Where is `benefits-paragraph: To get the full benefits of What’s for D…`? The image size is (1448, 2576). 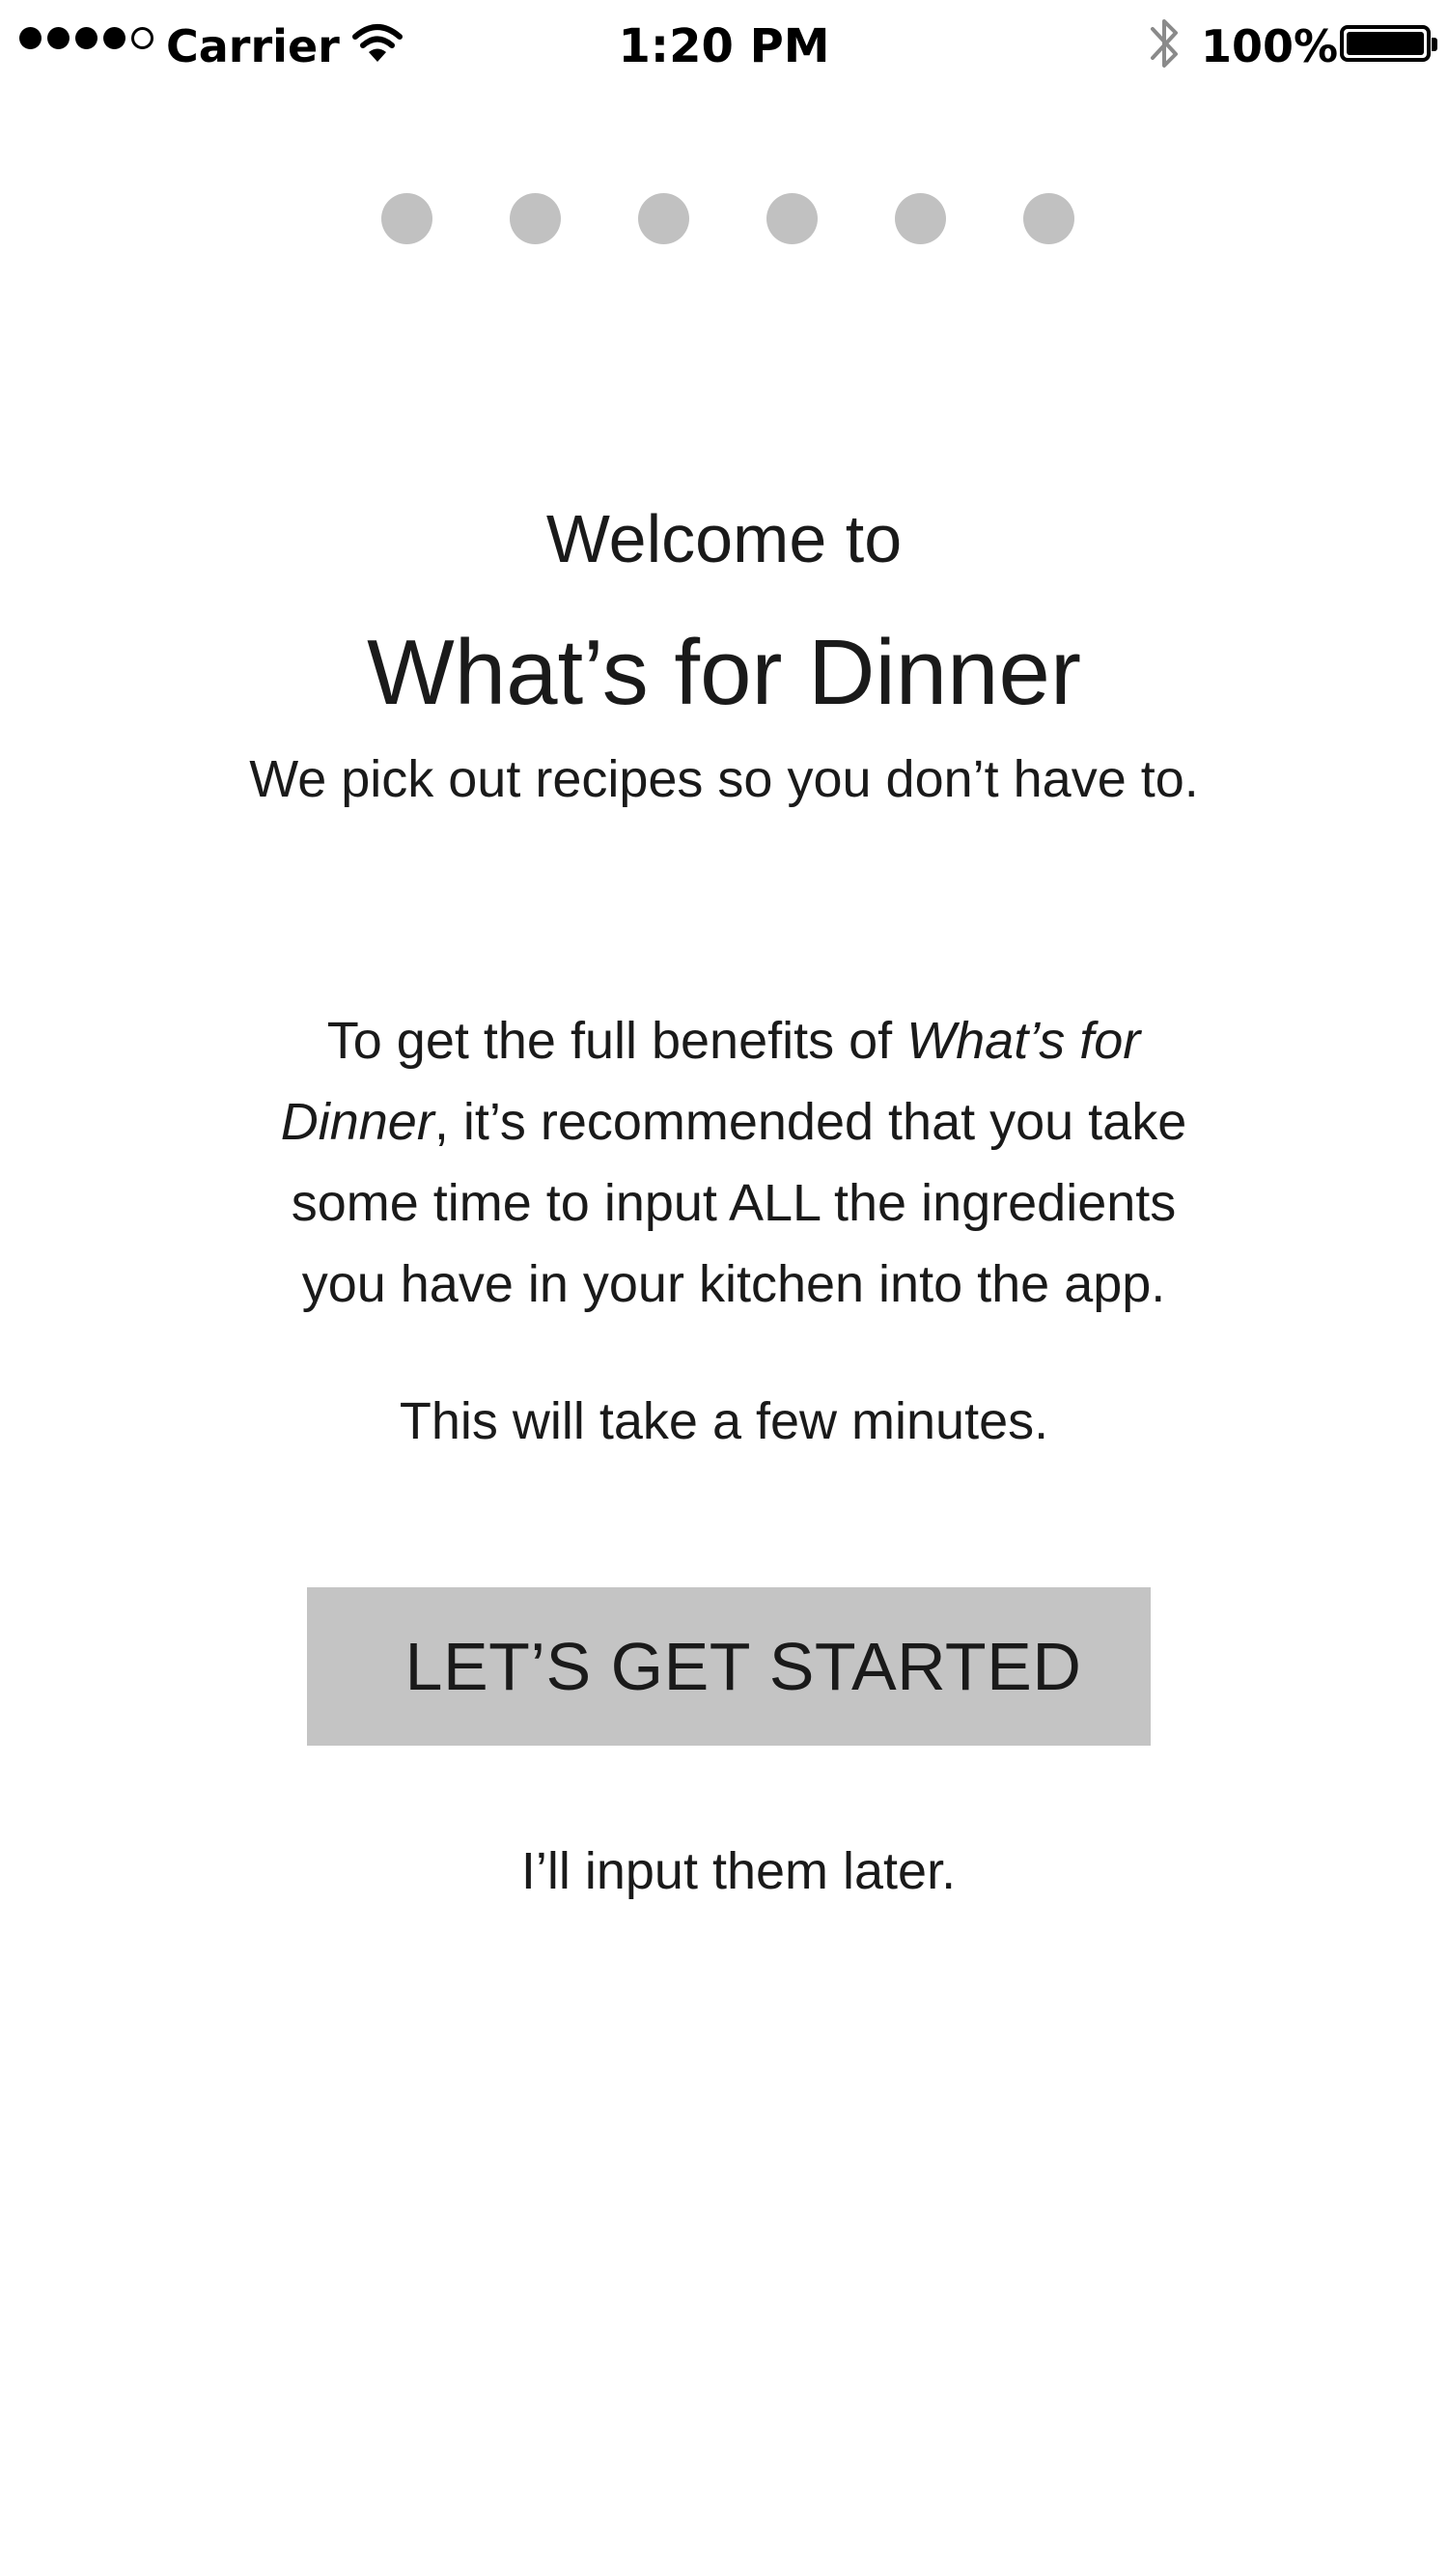 benefits-paragraph: To get the full benefits of What’s for D… is located at coordinates (734, 1163).